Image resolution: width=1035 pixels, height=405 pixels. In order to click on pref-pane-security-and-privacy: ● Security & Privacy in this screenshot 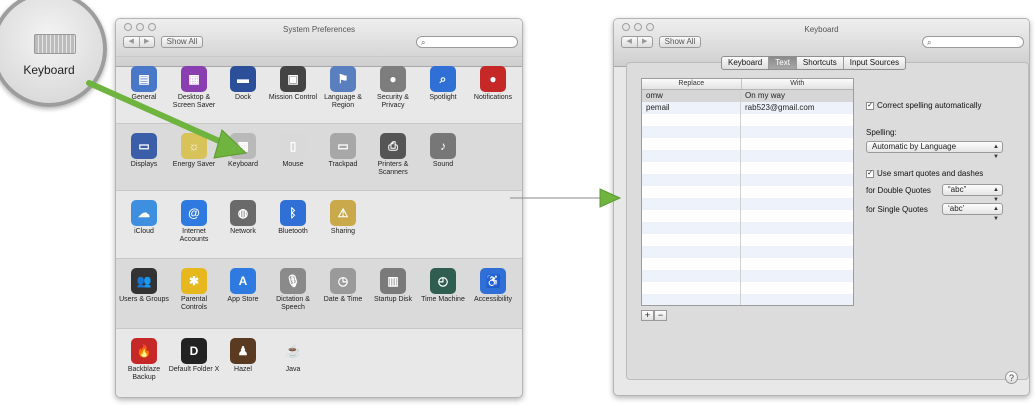, I will do `click(393, 88)`.